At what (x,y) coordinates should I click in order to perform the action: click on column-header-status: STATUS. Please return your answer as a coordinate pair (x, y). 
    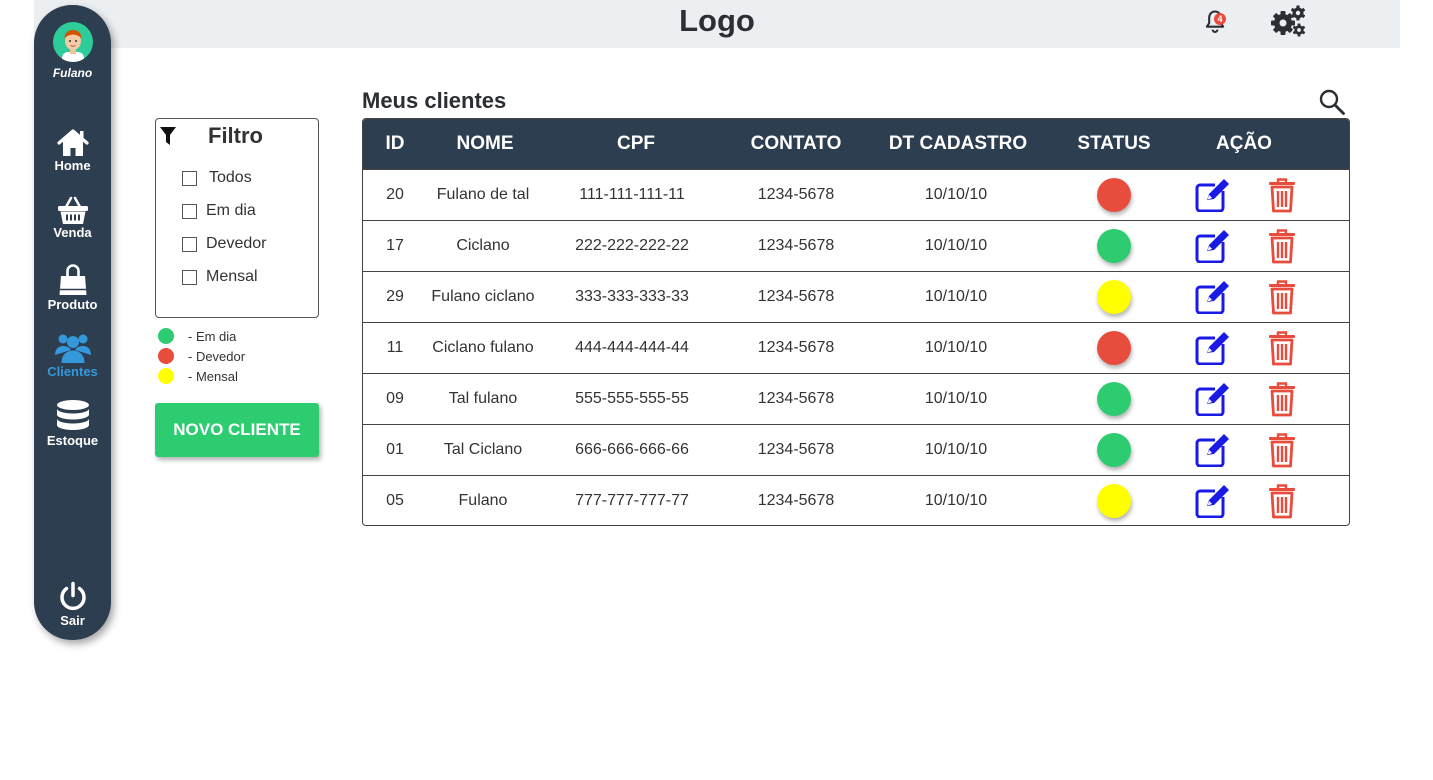
    Looking at the image, I should click on (1114, 144).